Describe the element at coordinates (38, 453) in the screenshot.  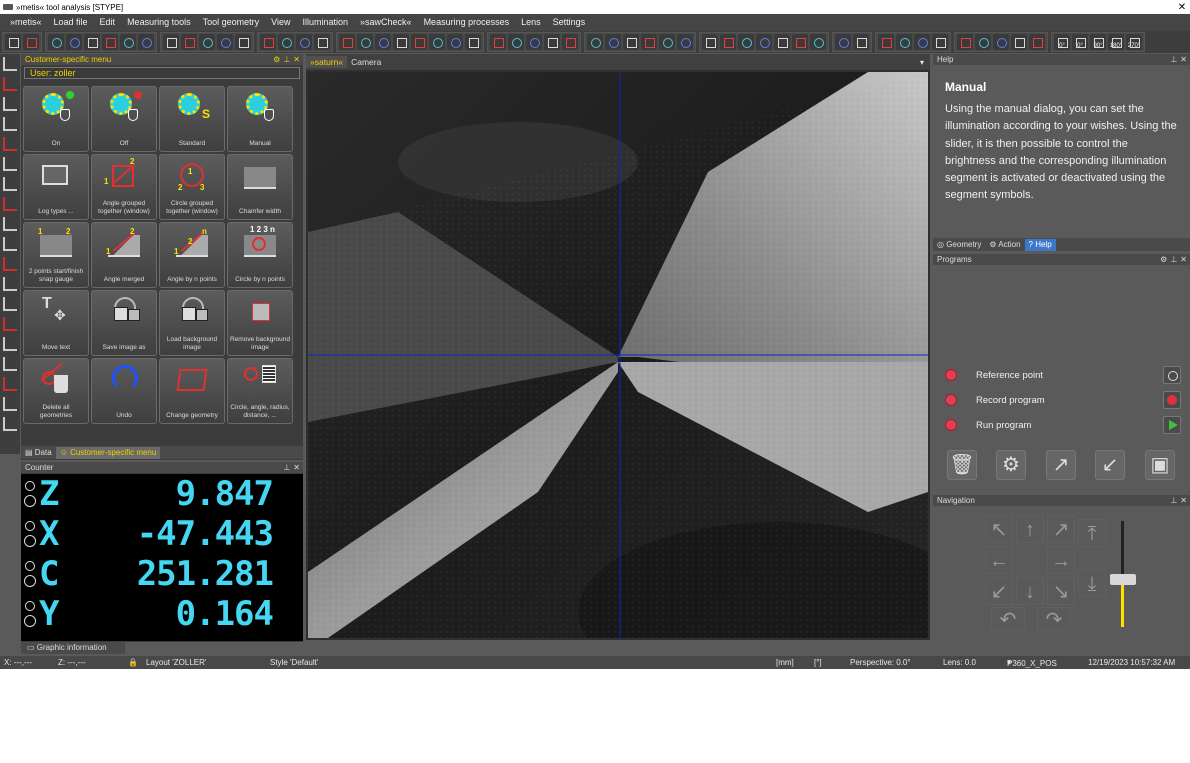
I see `tab-data: ▤ Data` at that location.